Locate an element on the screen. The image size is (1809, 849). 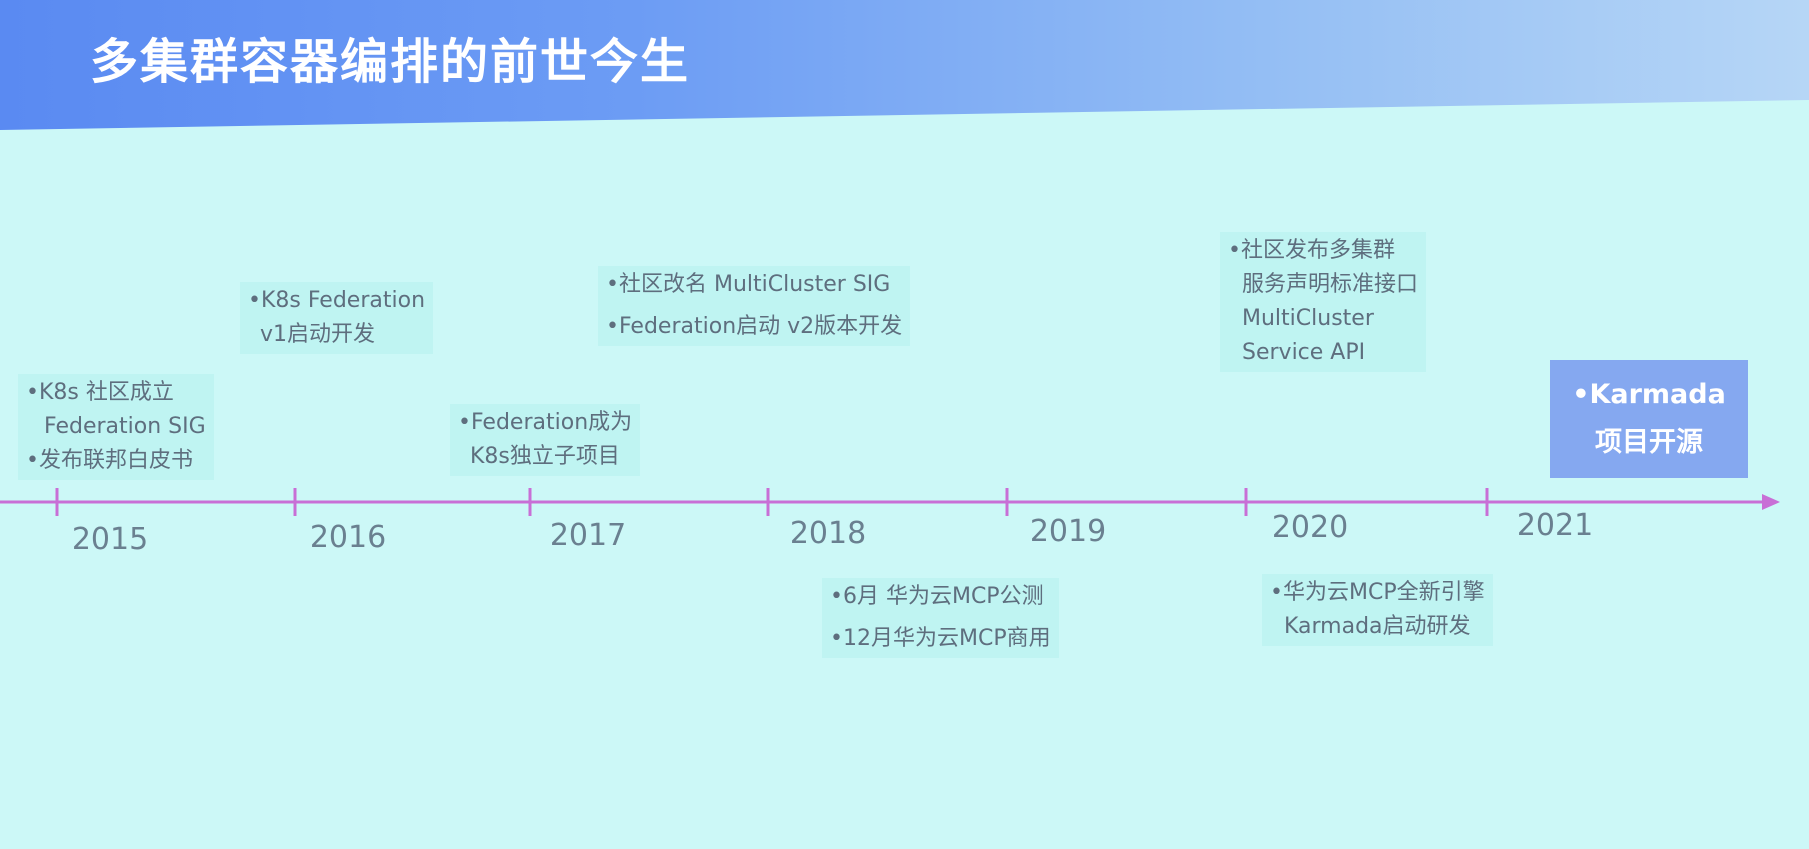
year-label: 2021 is located at coordinates (1555, 525).